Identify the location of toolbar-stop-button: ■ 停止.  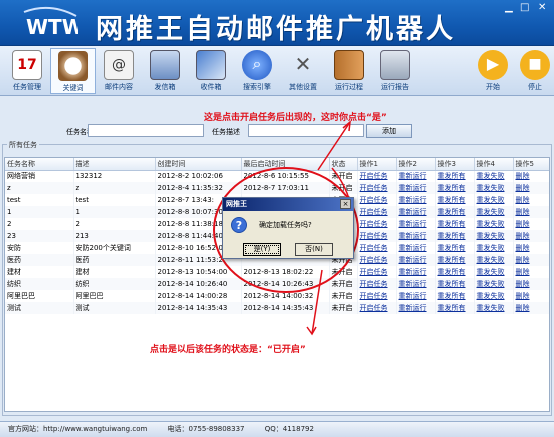
(533, 71).